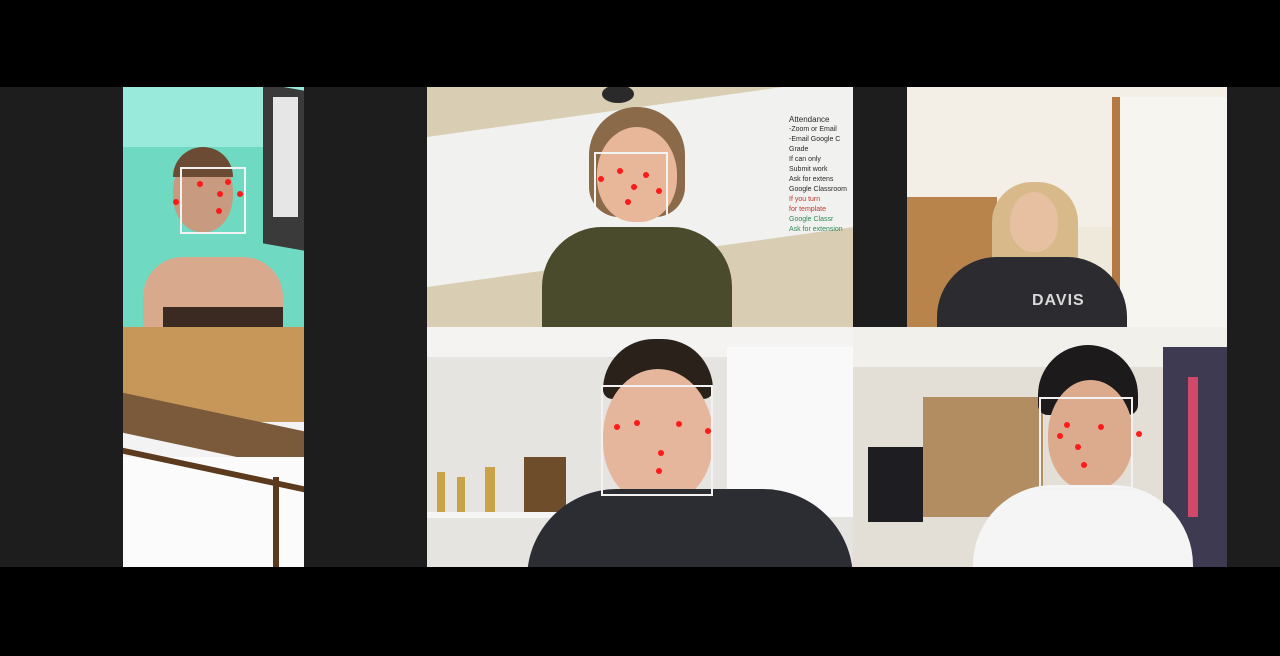 The width and height of the screenshot is (1280, 656). I want to click on window, so click(1169, 212).